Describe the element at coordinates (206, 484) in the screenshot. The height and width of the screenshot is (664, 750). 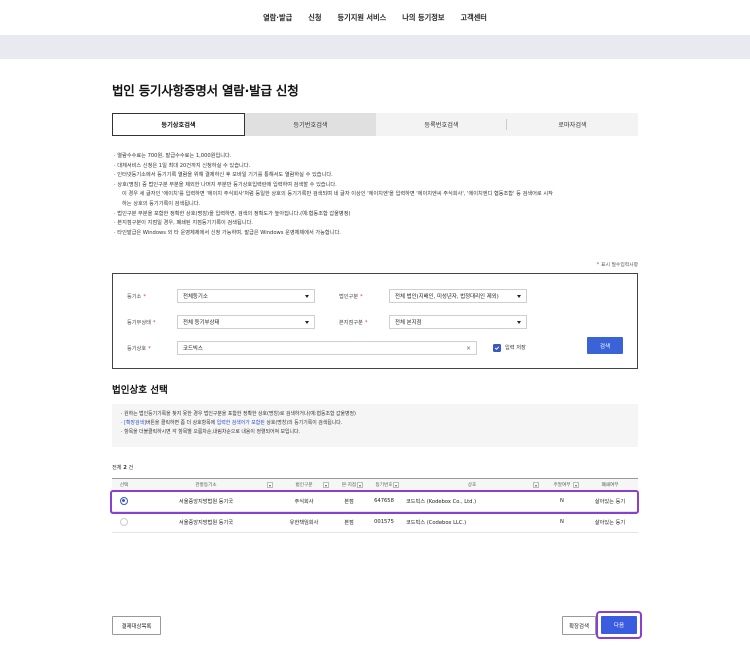
I see `header-office: 관할등기소` at that location.